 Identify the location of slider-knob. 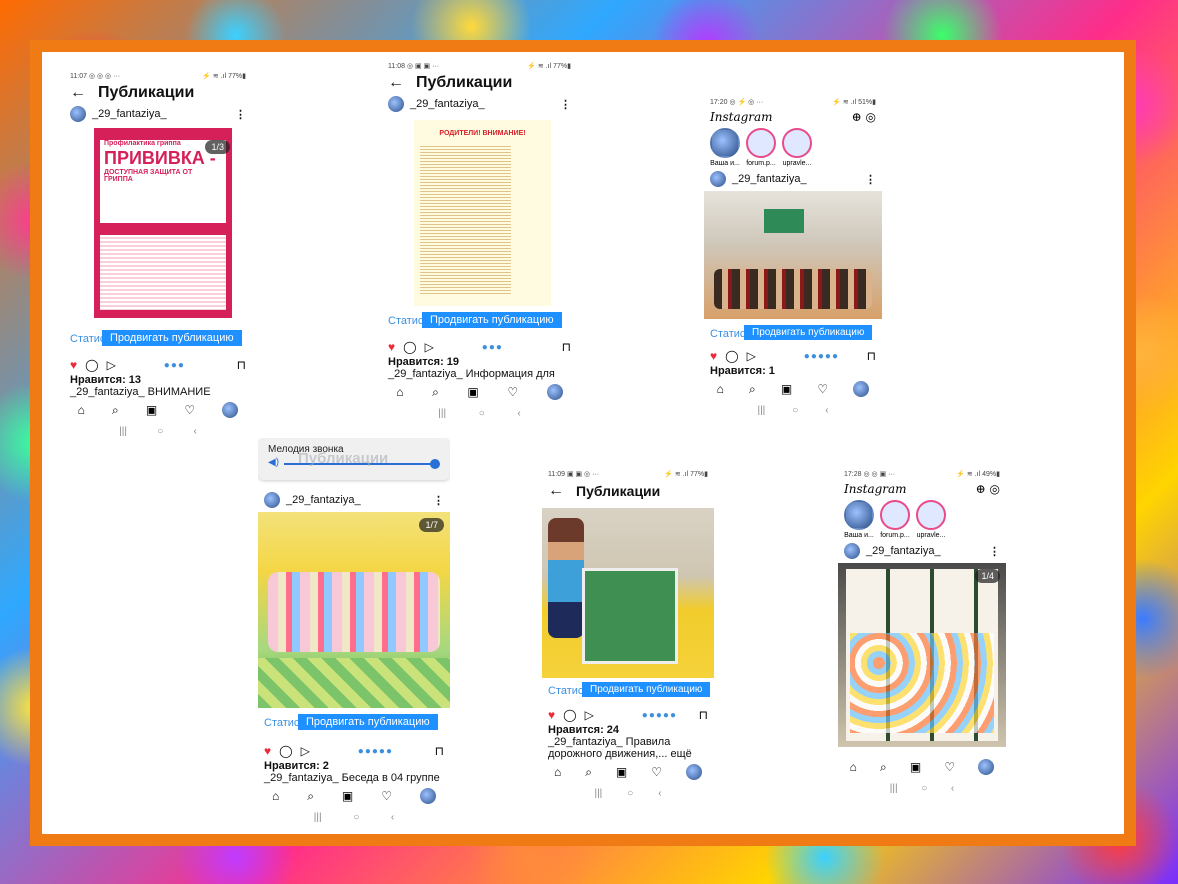
(435, 464).